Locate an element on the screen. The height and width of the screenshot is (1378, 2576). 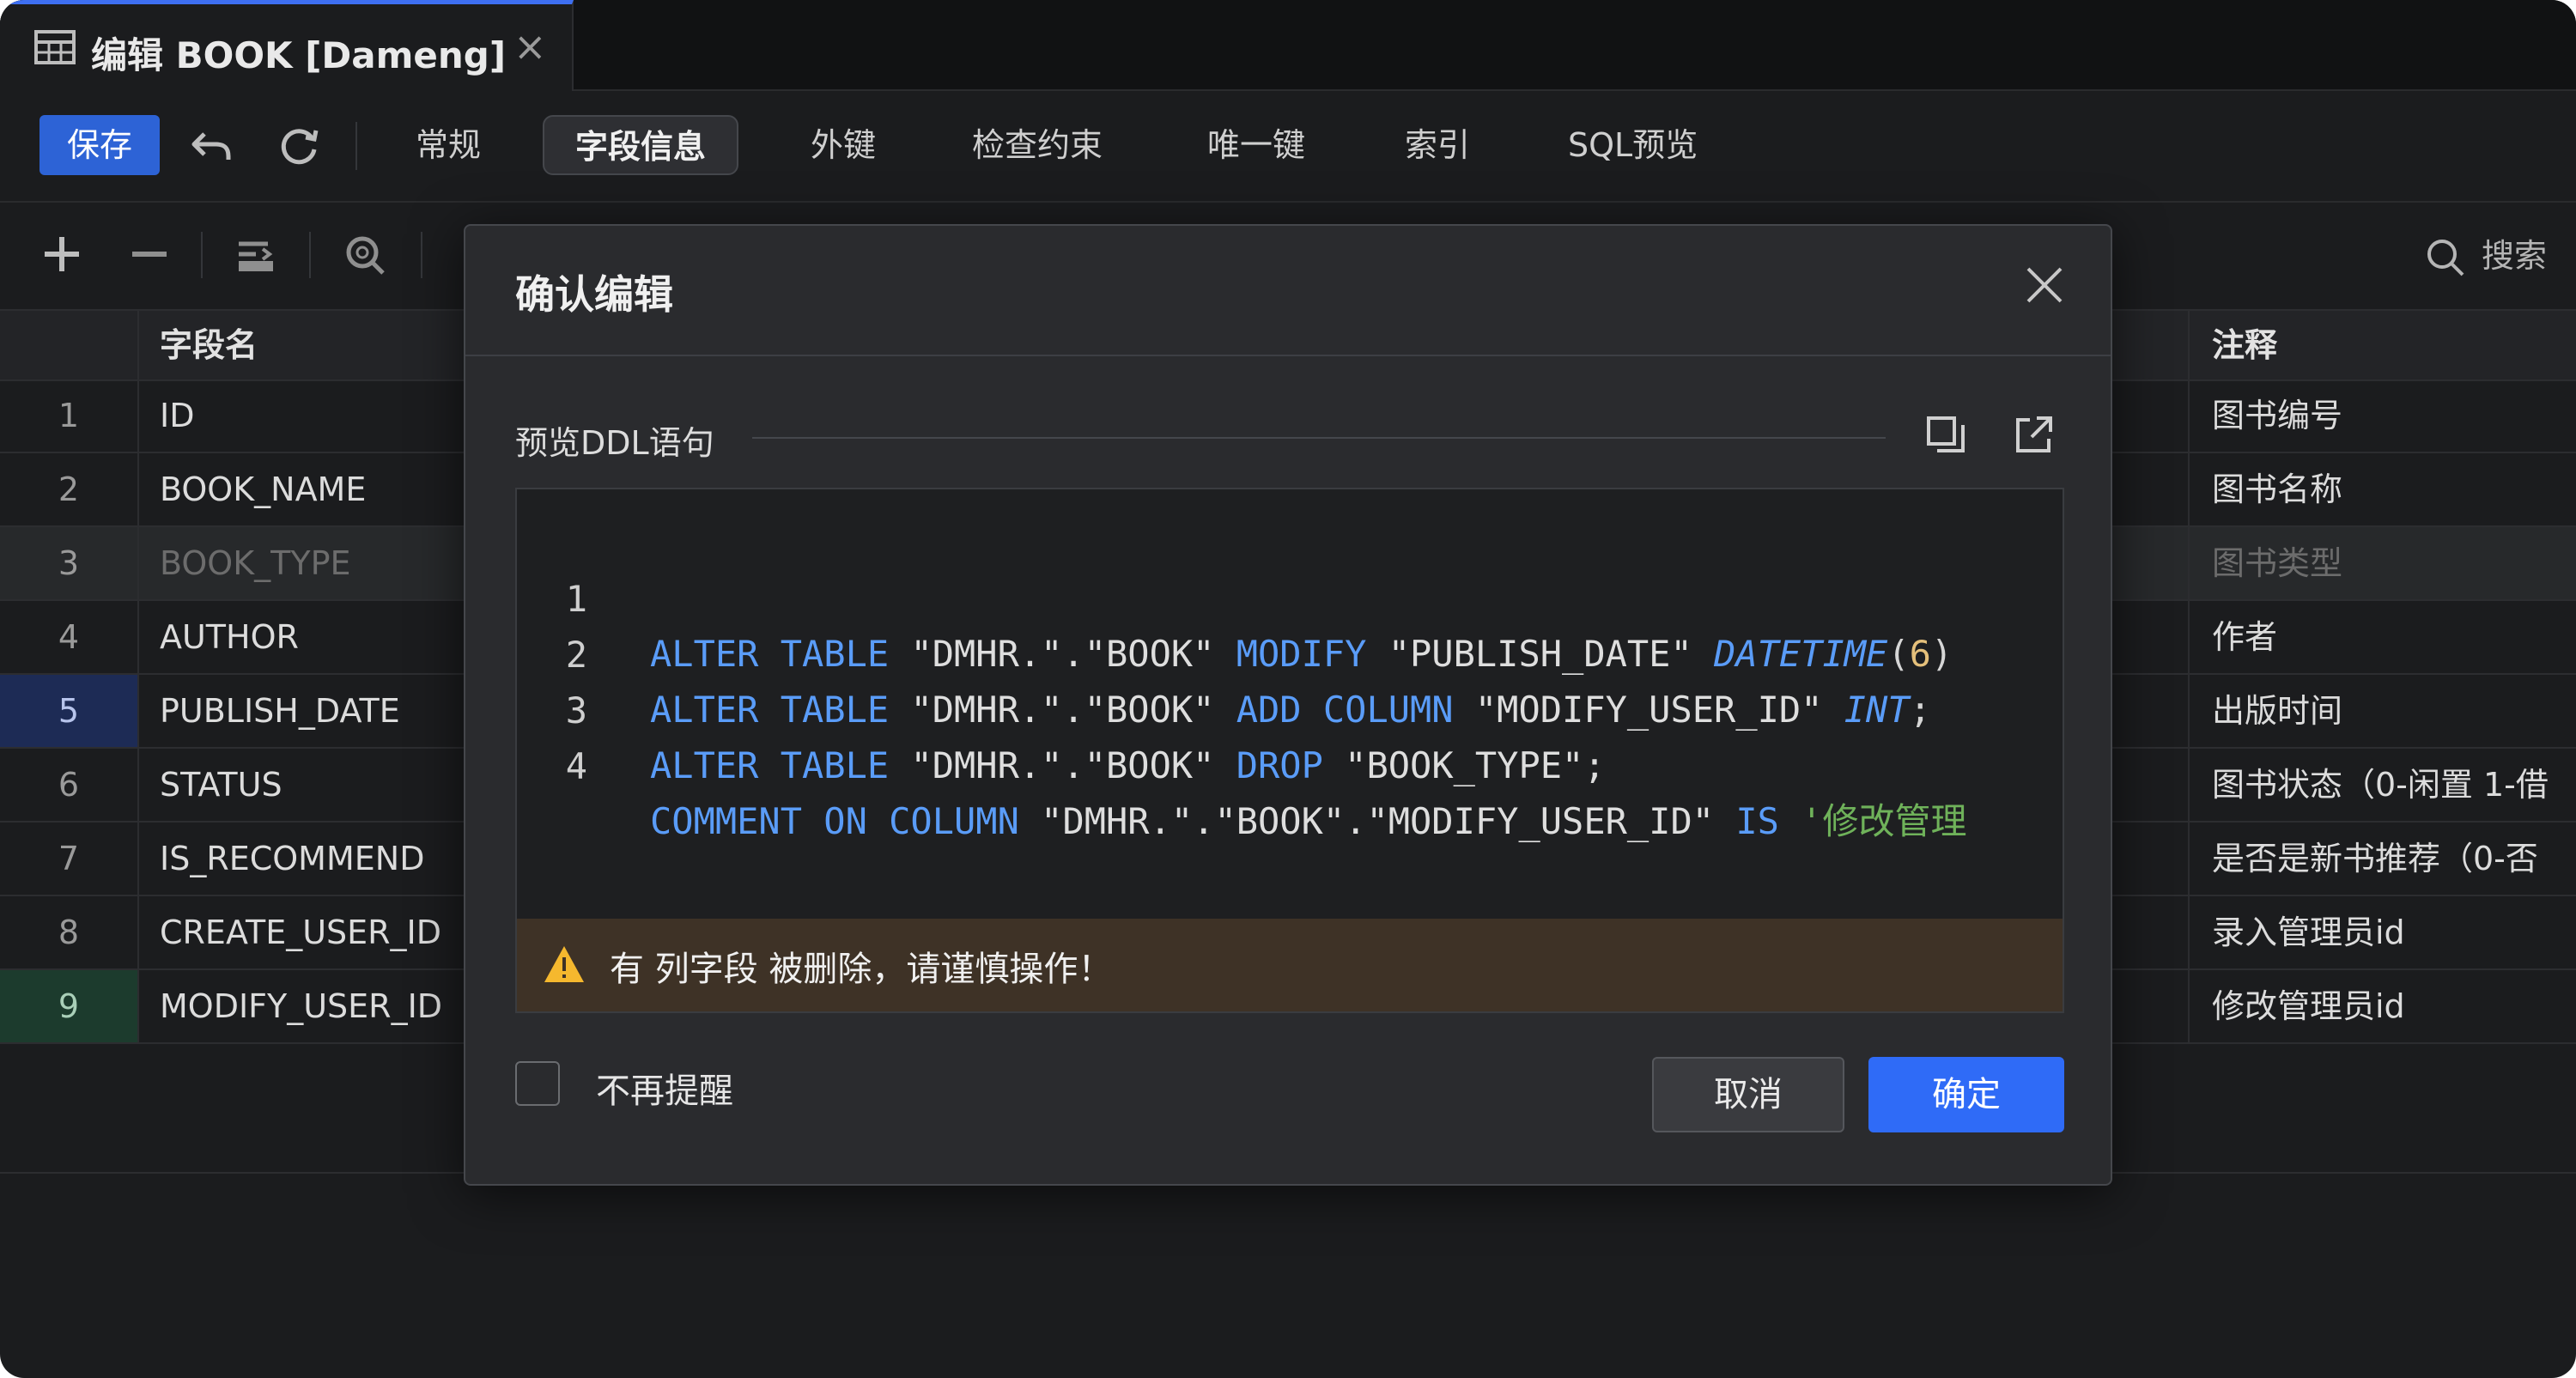
warning-banner: 有 列字段 被删除，请谨慎操作！ is located at coordinates (1290, 965).